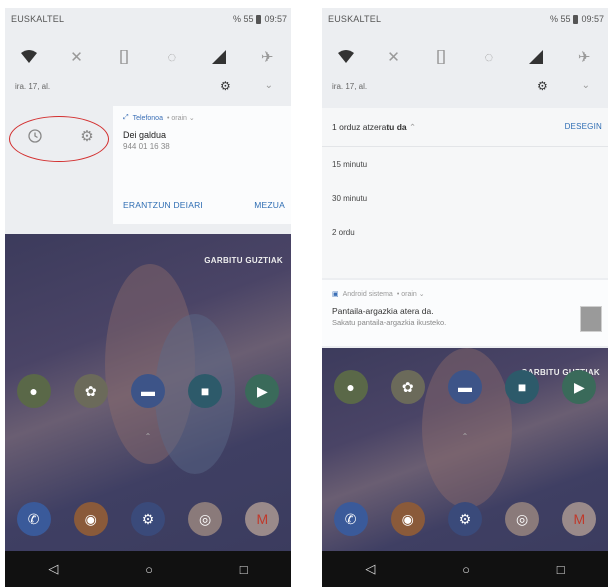 Image resolution: width=610 pixels, height=587 pixels. What do you see at coordinates (343, 232) in the screenshot?
I see `snooze-option: 2 ordu` at bounding box center [343, 232].